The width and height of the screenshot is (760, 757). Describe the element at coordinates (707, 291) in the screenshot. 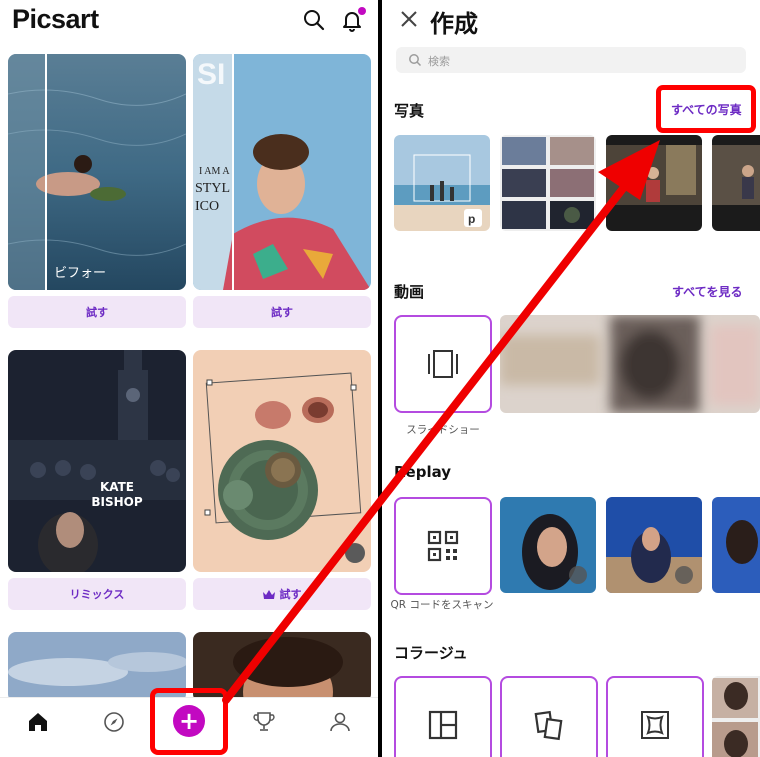

I see `see-all-videos-link: すべてを見る` at that location.